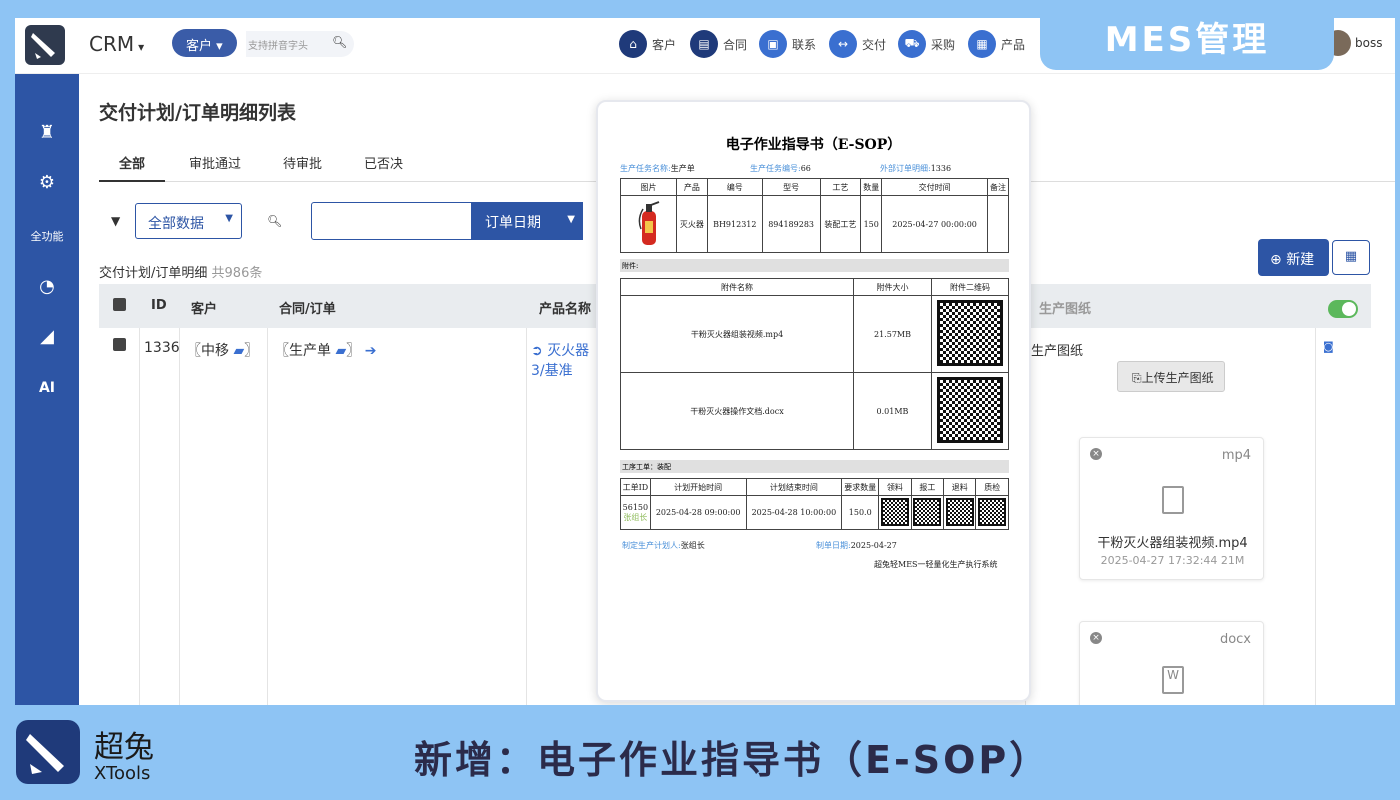 The width and height of the screenshot is (1400, 800). What do you see at coordinates (734, 224) in the screenshot?
I see `code-cell: BH912312` at bounding box center [734, 224].